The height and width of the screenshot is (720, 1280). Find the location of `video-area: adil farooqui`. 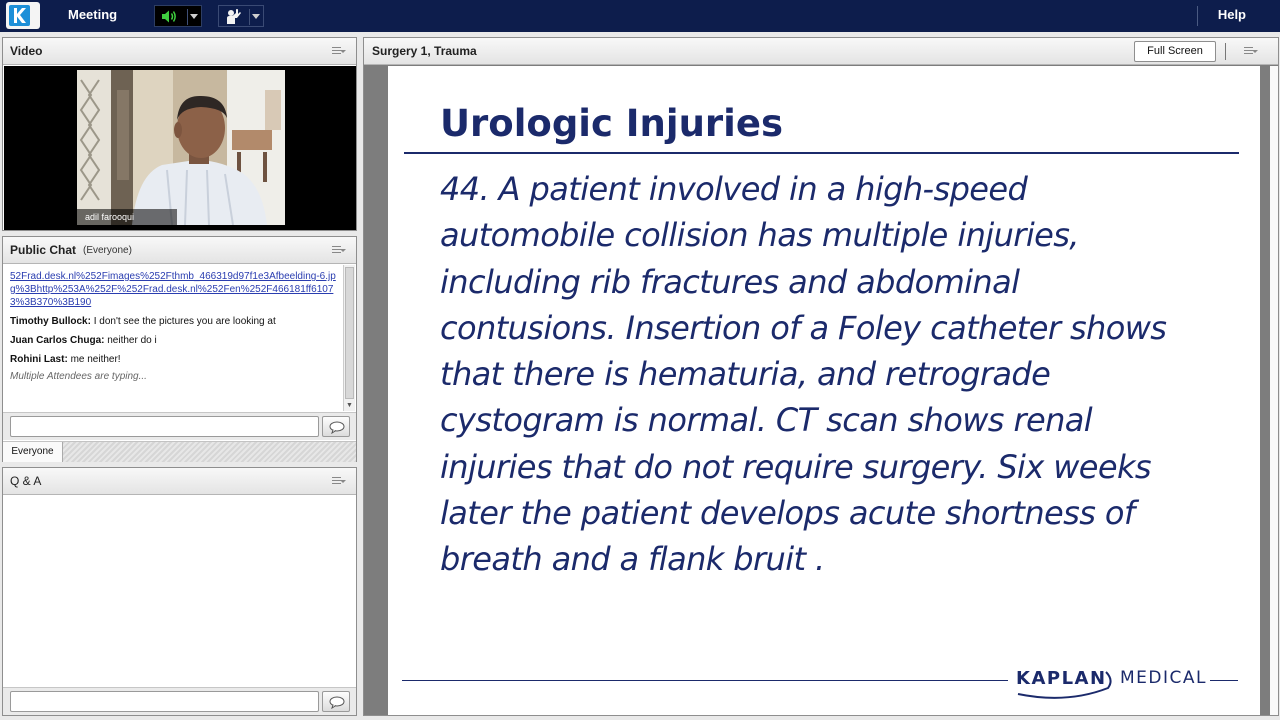

video-area: adil farooqui is located at coordinates (180, 148).